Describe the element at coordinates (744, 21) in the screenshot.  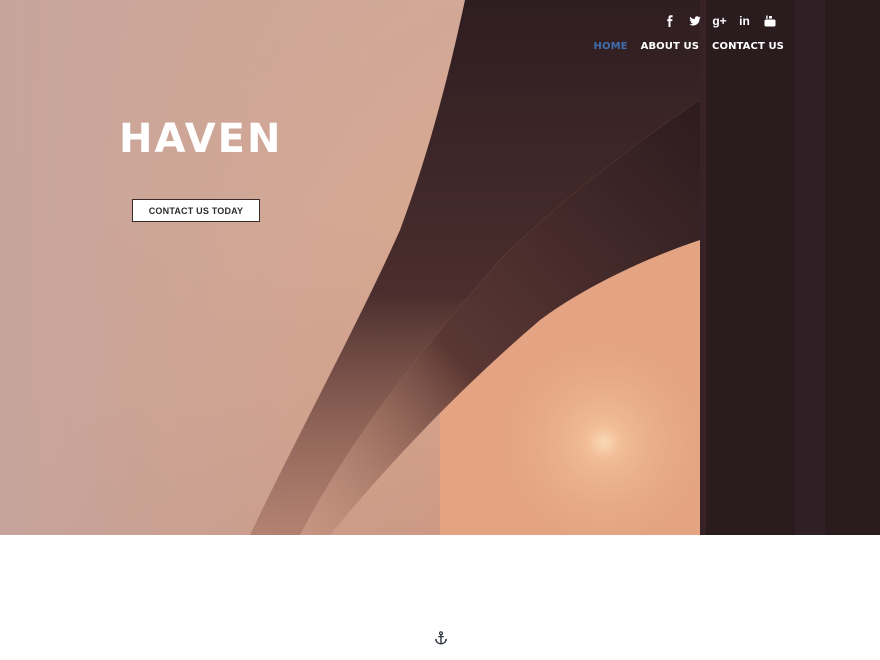
I see `linkedin-icon: in` at that location.